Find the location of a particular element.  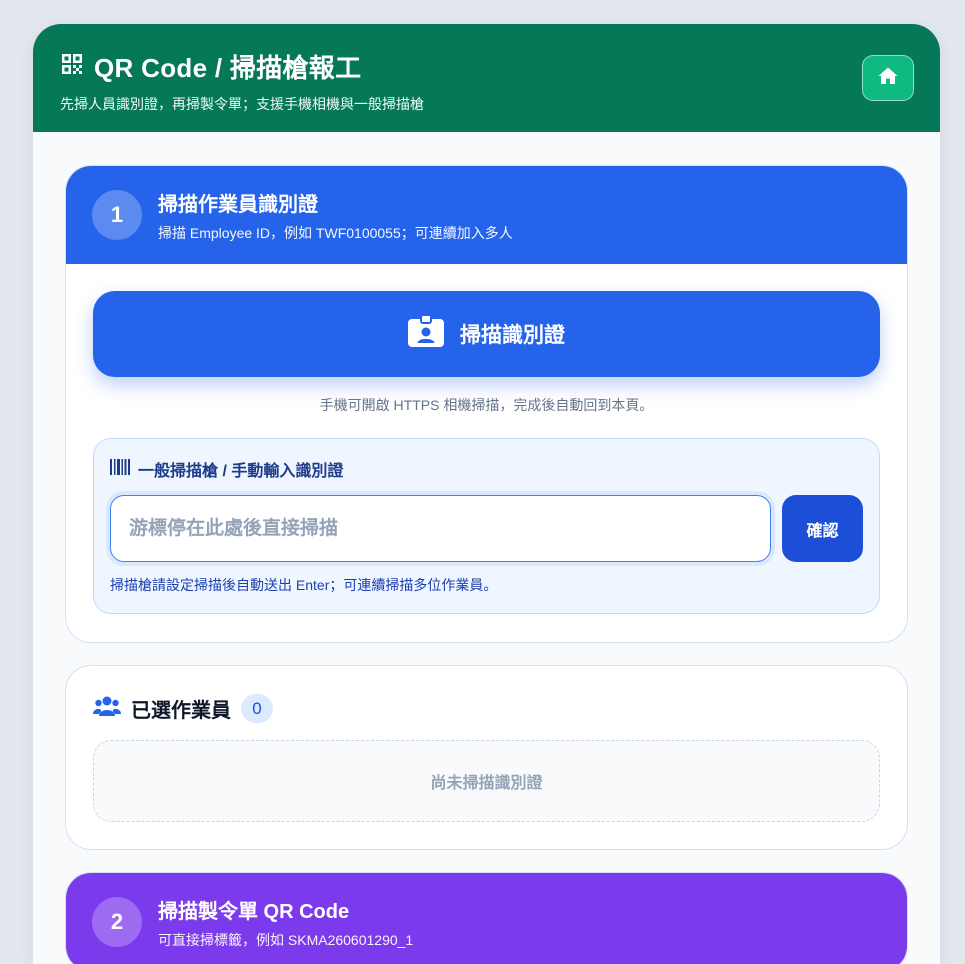

id-badge-icon is located at coordinates (426, 333).